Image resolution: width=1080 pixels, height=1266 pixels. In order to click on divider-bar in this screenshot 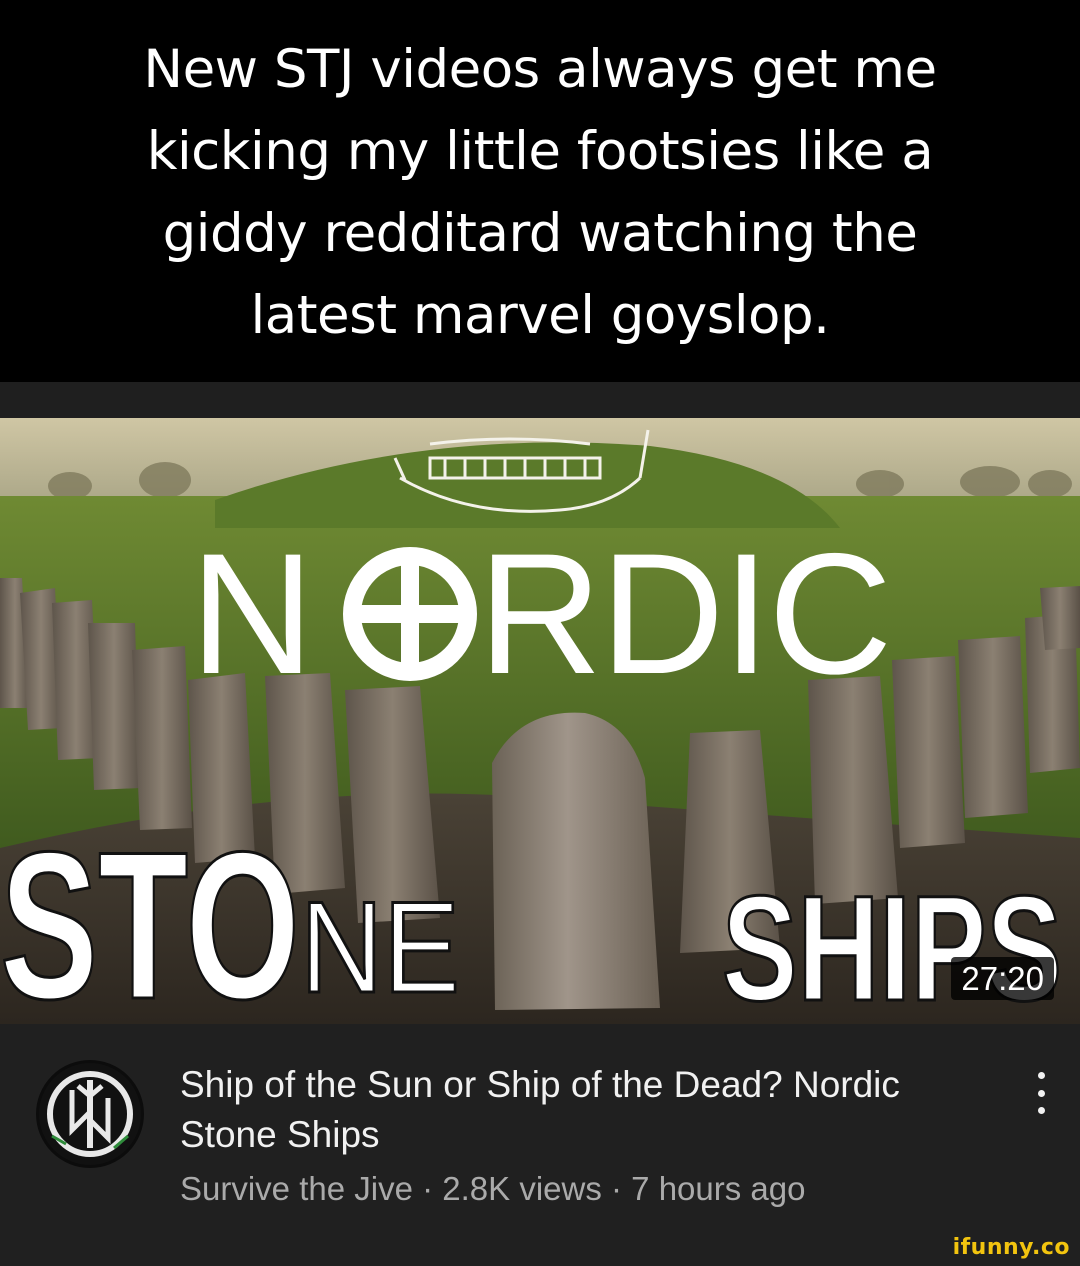, I will do `click(540, 400)`.